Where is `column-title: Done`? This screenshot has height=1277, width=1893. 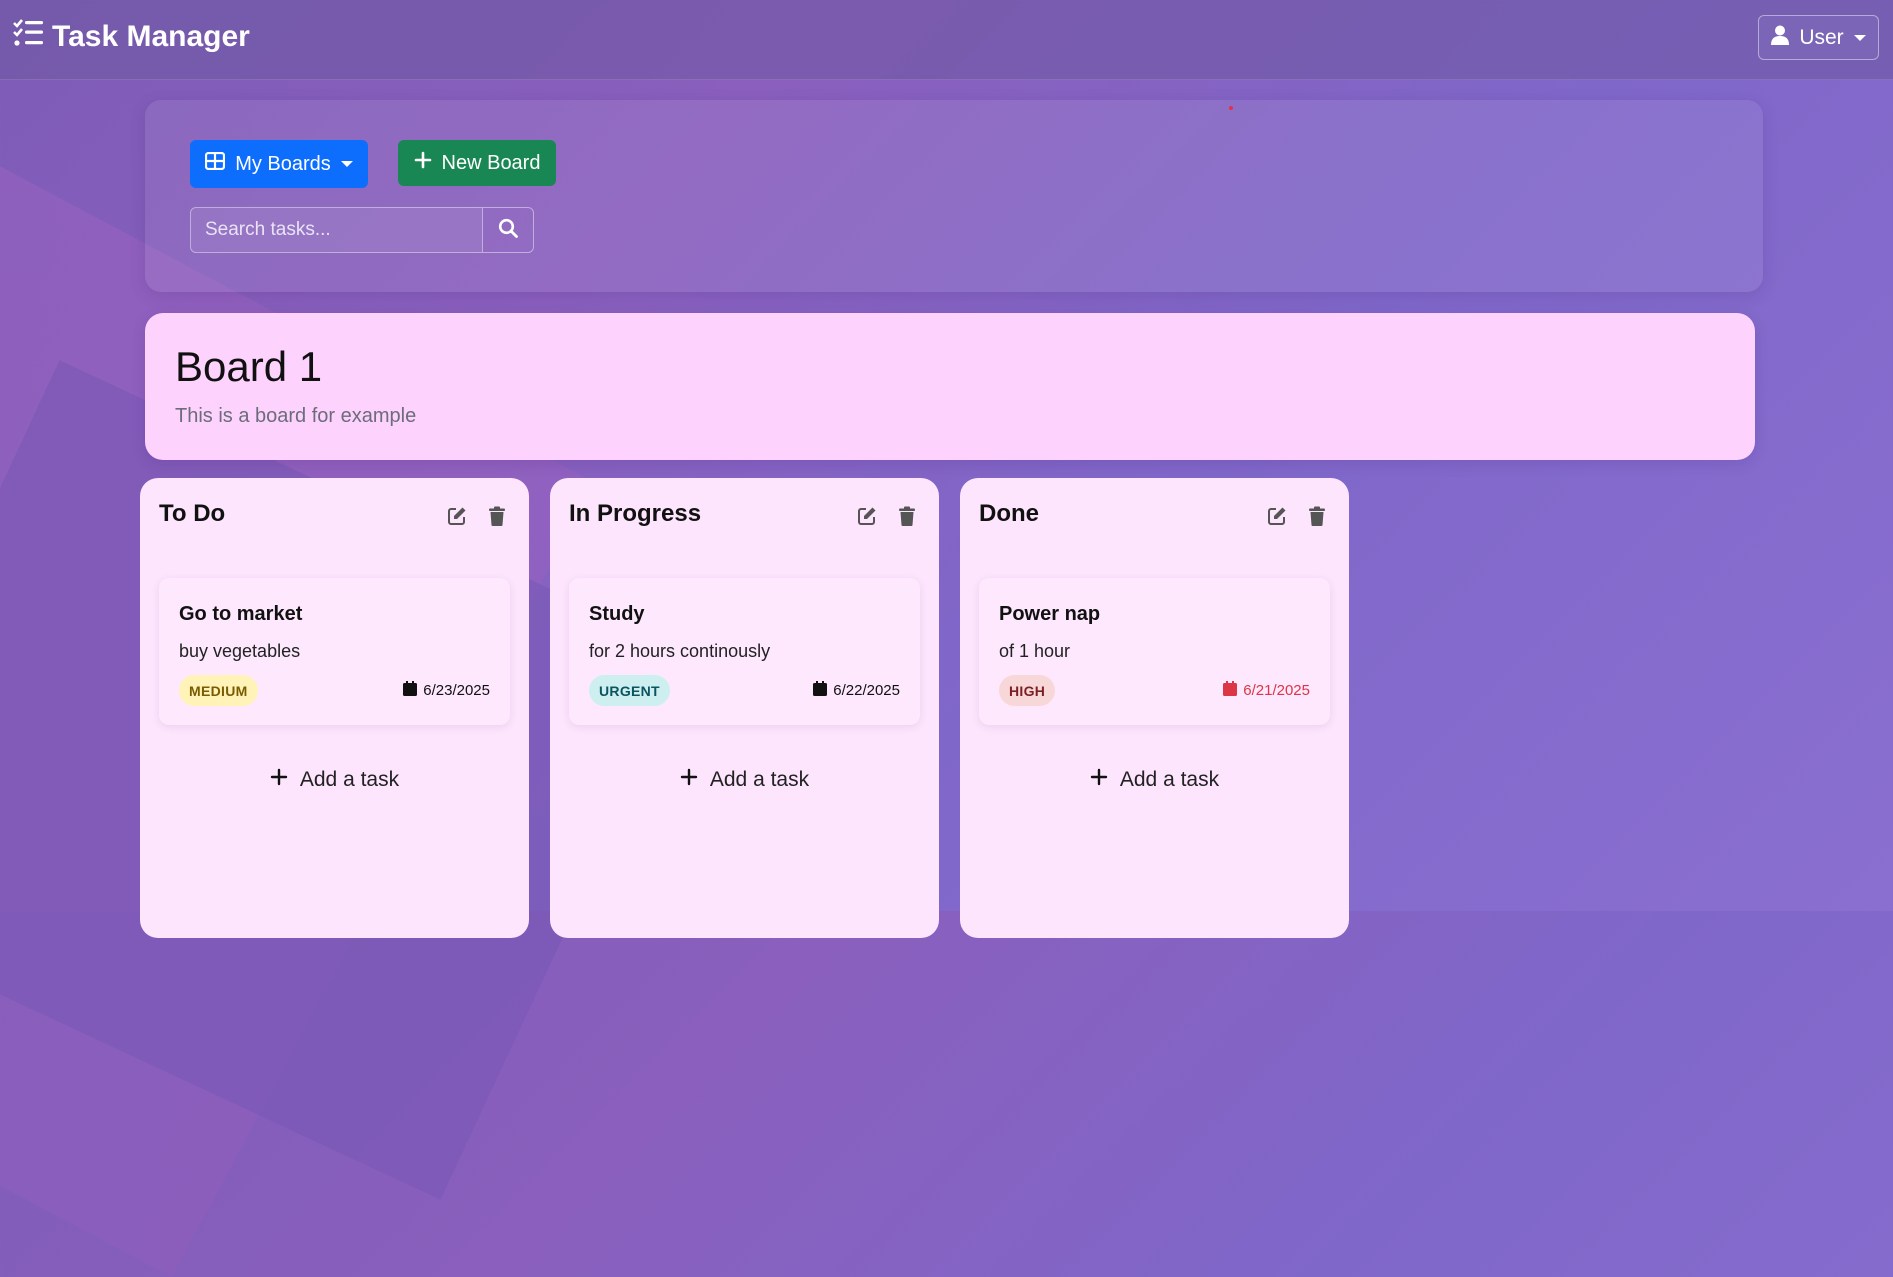
column-title: Done is located at coordinates (1009, 513).